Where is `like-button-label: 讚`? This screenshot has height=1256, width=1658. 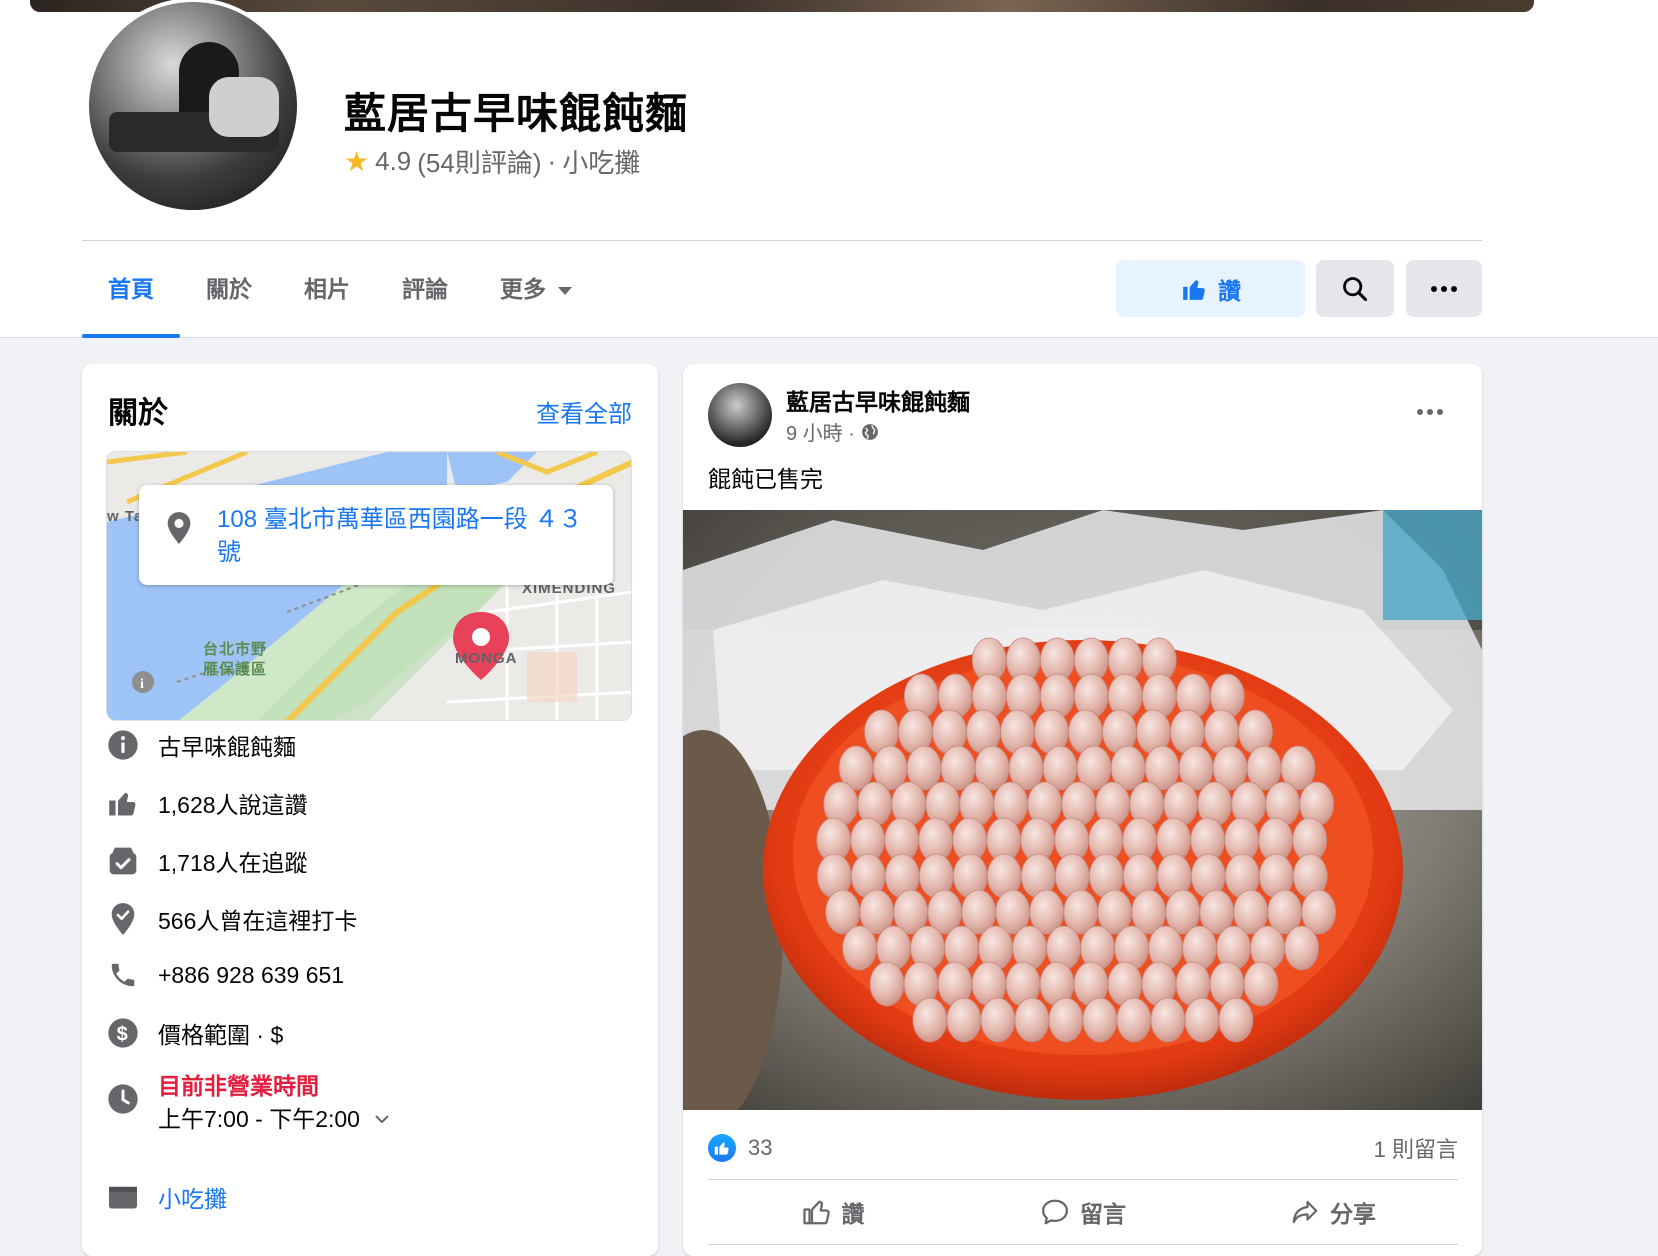 like-button-label: 讚 is located at coordinates (1229, 290).